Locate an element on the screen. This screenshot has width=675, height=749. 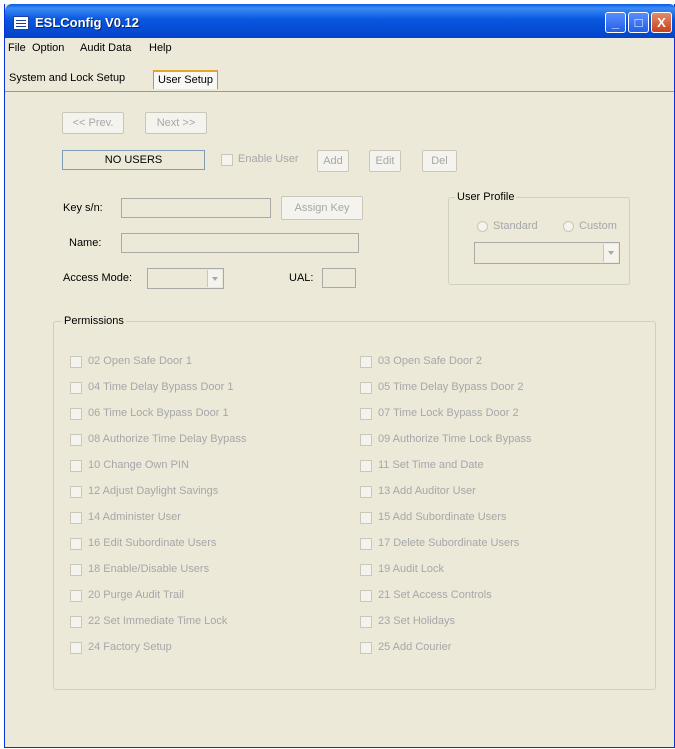
key-sn-field is located at coordinates (196, 208).